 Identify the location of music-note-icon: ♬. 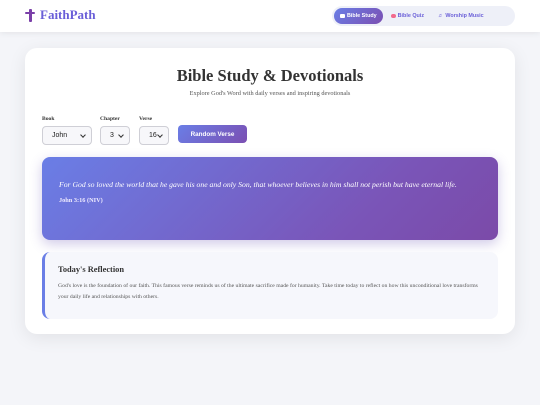
(441, 16).